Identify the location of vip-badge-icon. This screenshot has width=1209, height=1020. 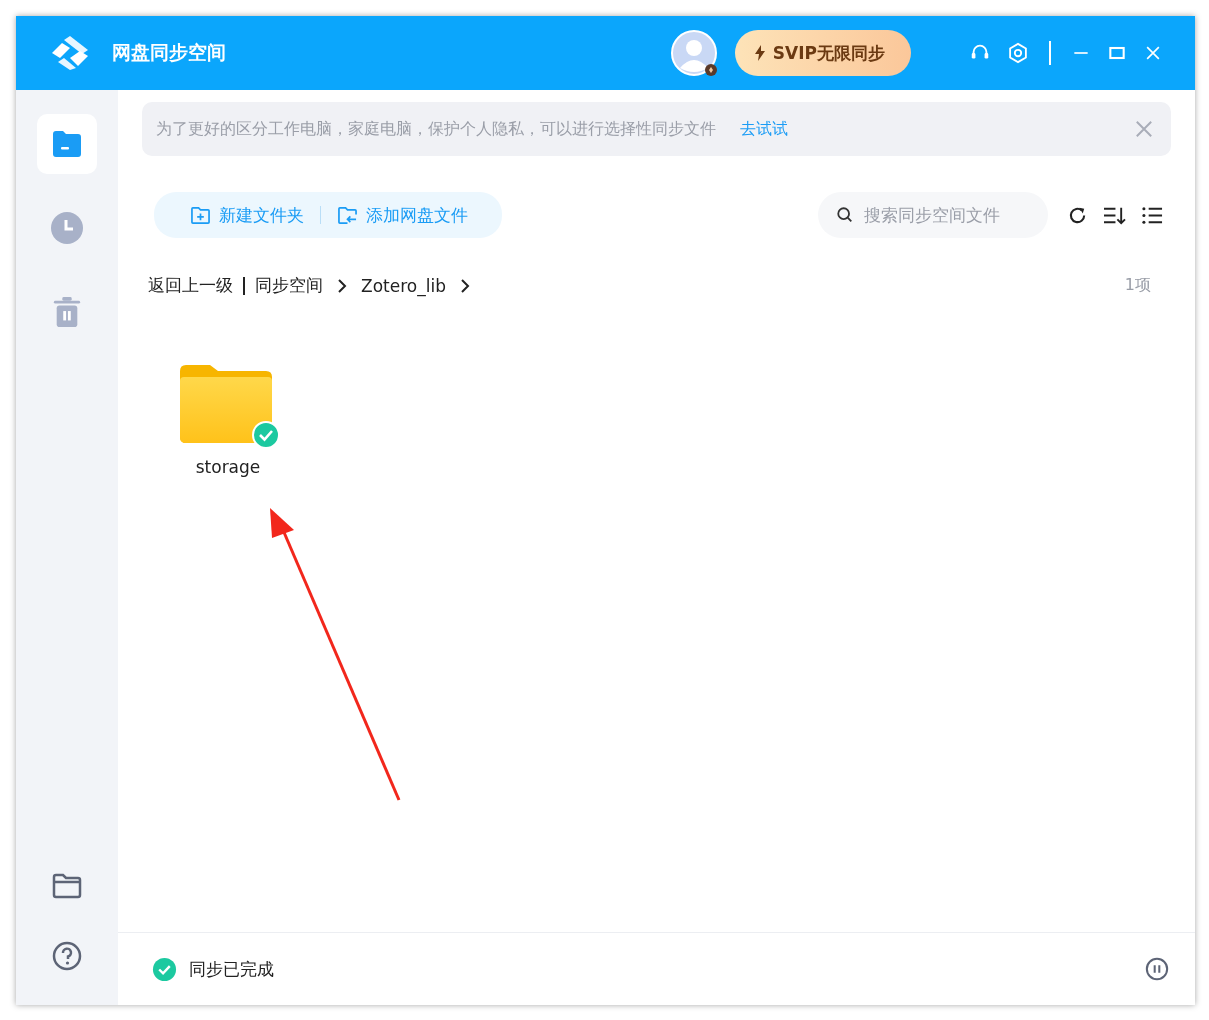
(710, 70).